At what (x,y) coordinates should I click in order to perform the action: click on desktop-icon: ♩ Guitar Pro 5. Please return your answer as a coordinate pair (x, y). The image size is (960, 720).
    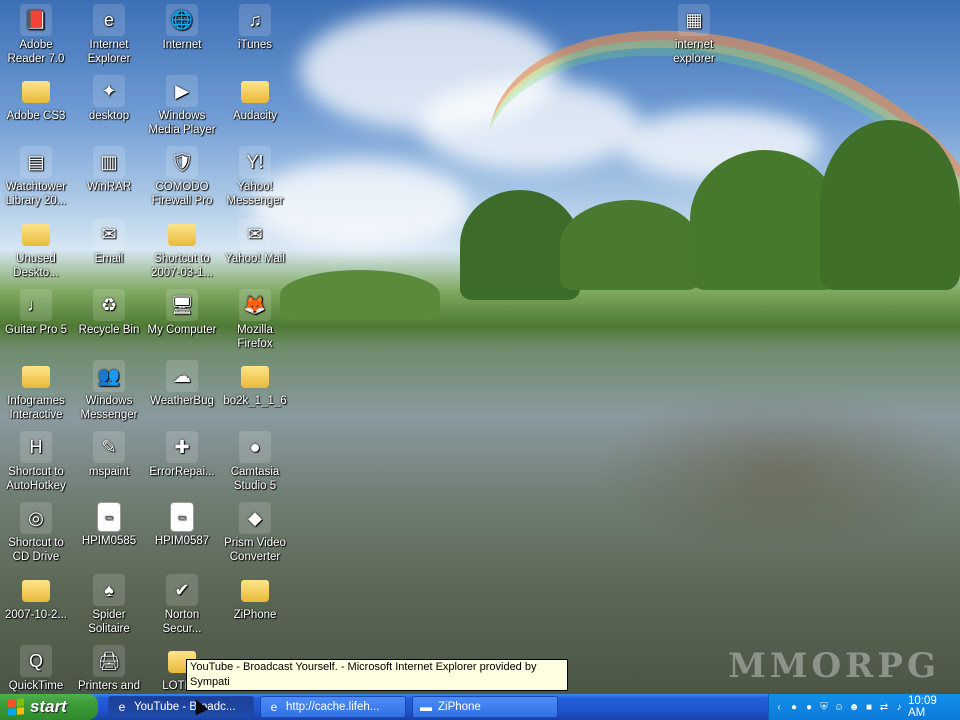
    Looking at the image, I should click on (36, 312).